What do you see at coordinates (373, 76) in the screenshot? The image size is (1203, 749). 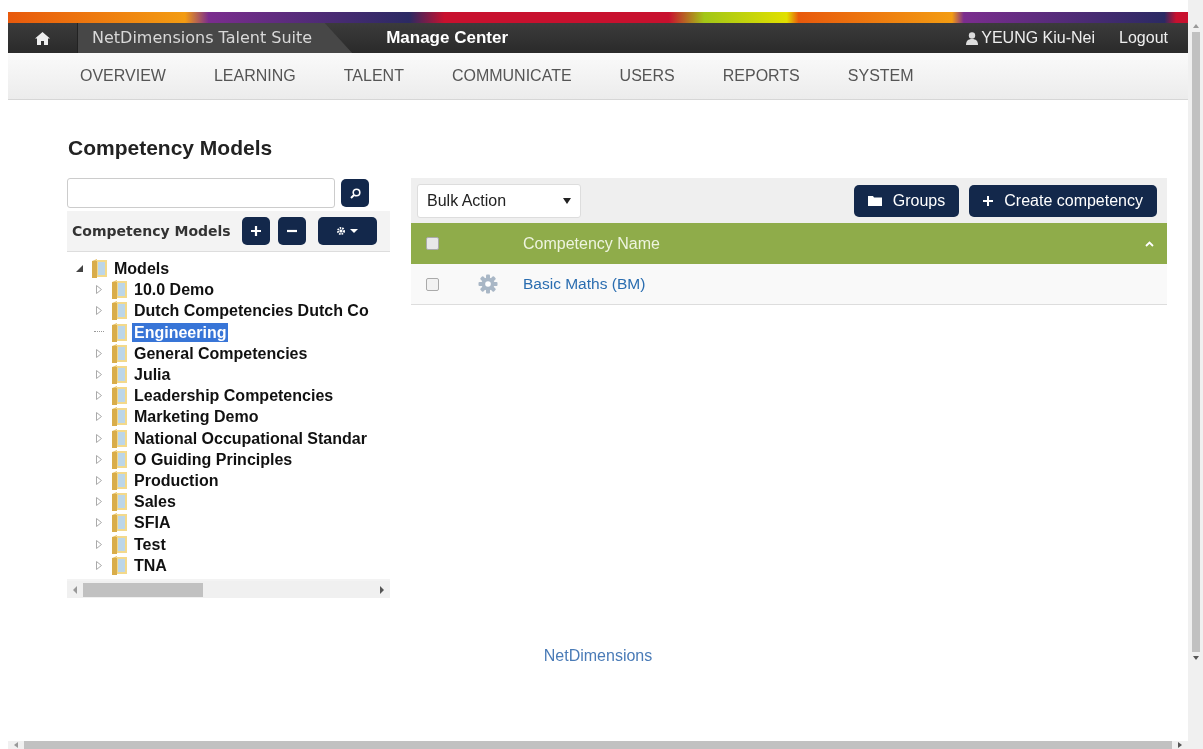 I see `nav-tab: TALENT` at bounding box center [373, 76].